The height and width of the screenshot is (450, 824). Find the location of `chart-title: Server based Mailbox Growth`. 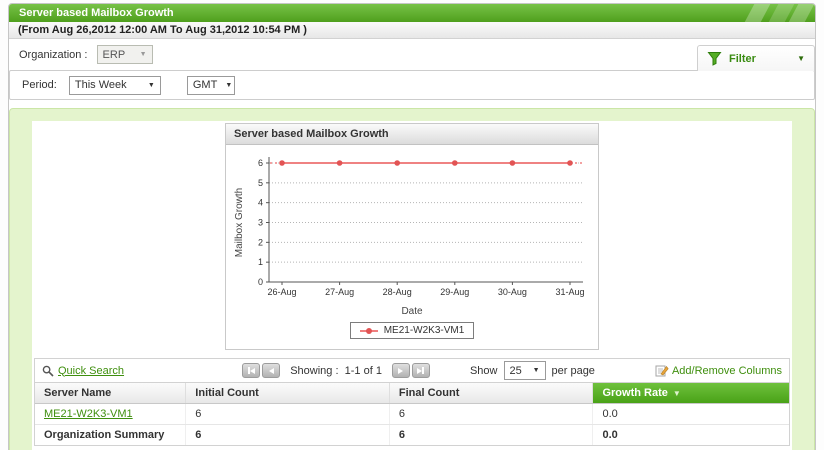

chart-title: Server based Mailbox Growth is located at coordinates (311, 134).